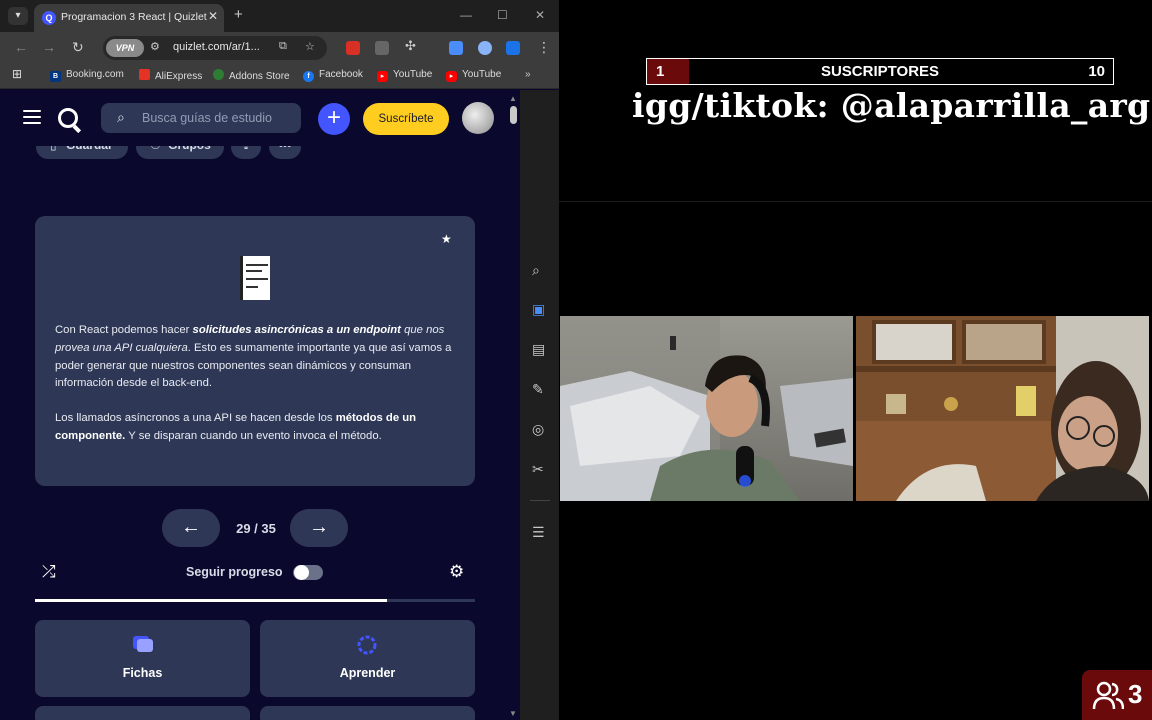 The image size is (1152, 720). What do you see at coordinates (367, 658) in the screenshot?
I see `mode-learn: Aprender` at bounding box center [367, 658].